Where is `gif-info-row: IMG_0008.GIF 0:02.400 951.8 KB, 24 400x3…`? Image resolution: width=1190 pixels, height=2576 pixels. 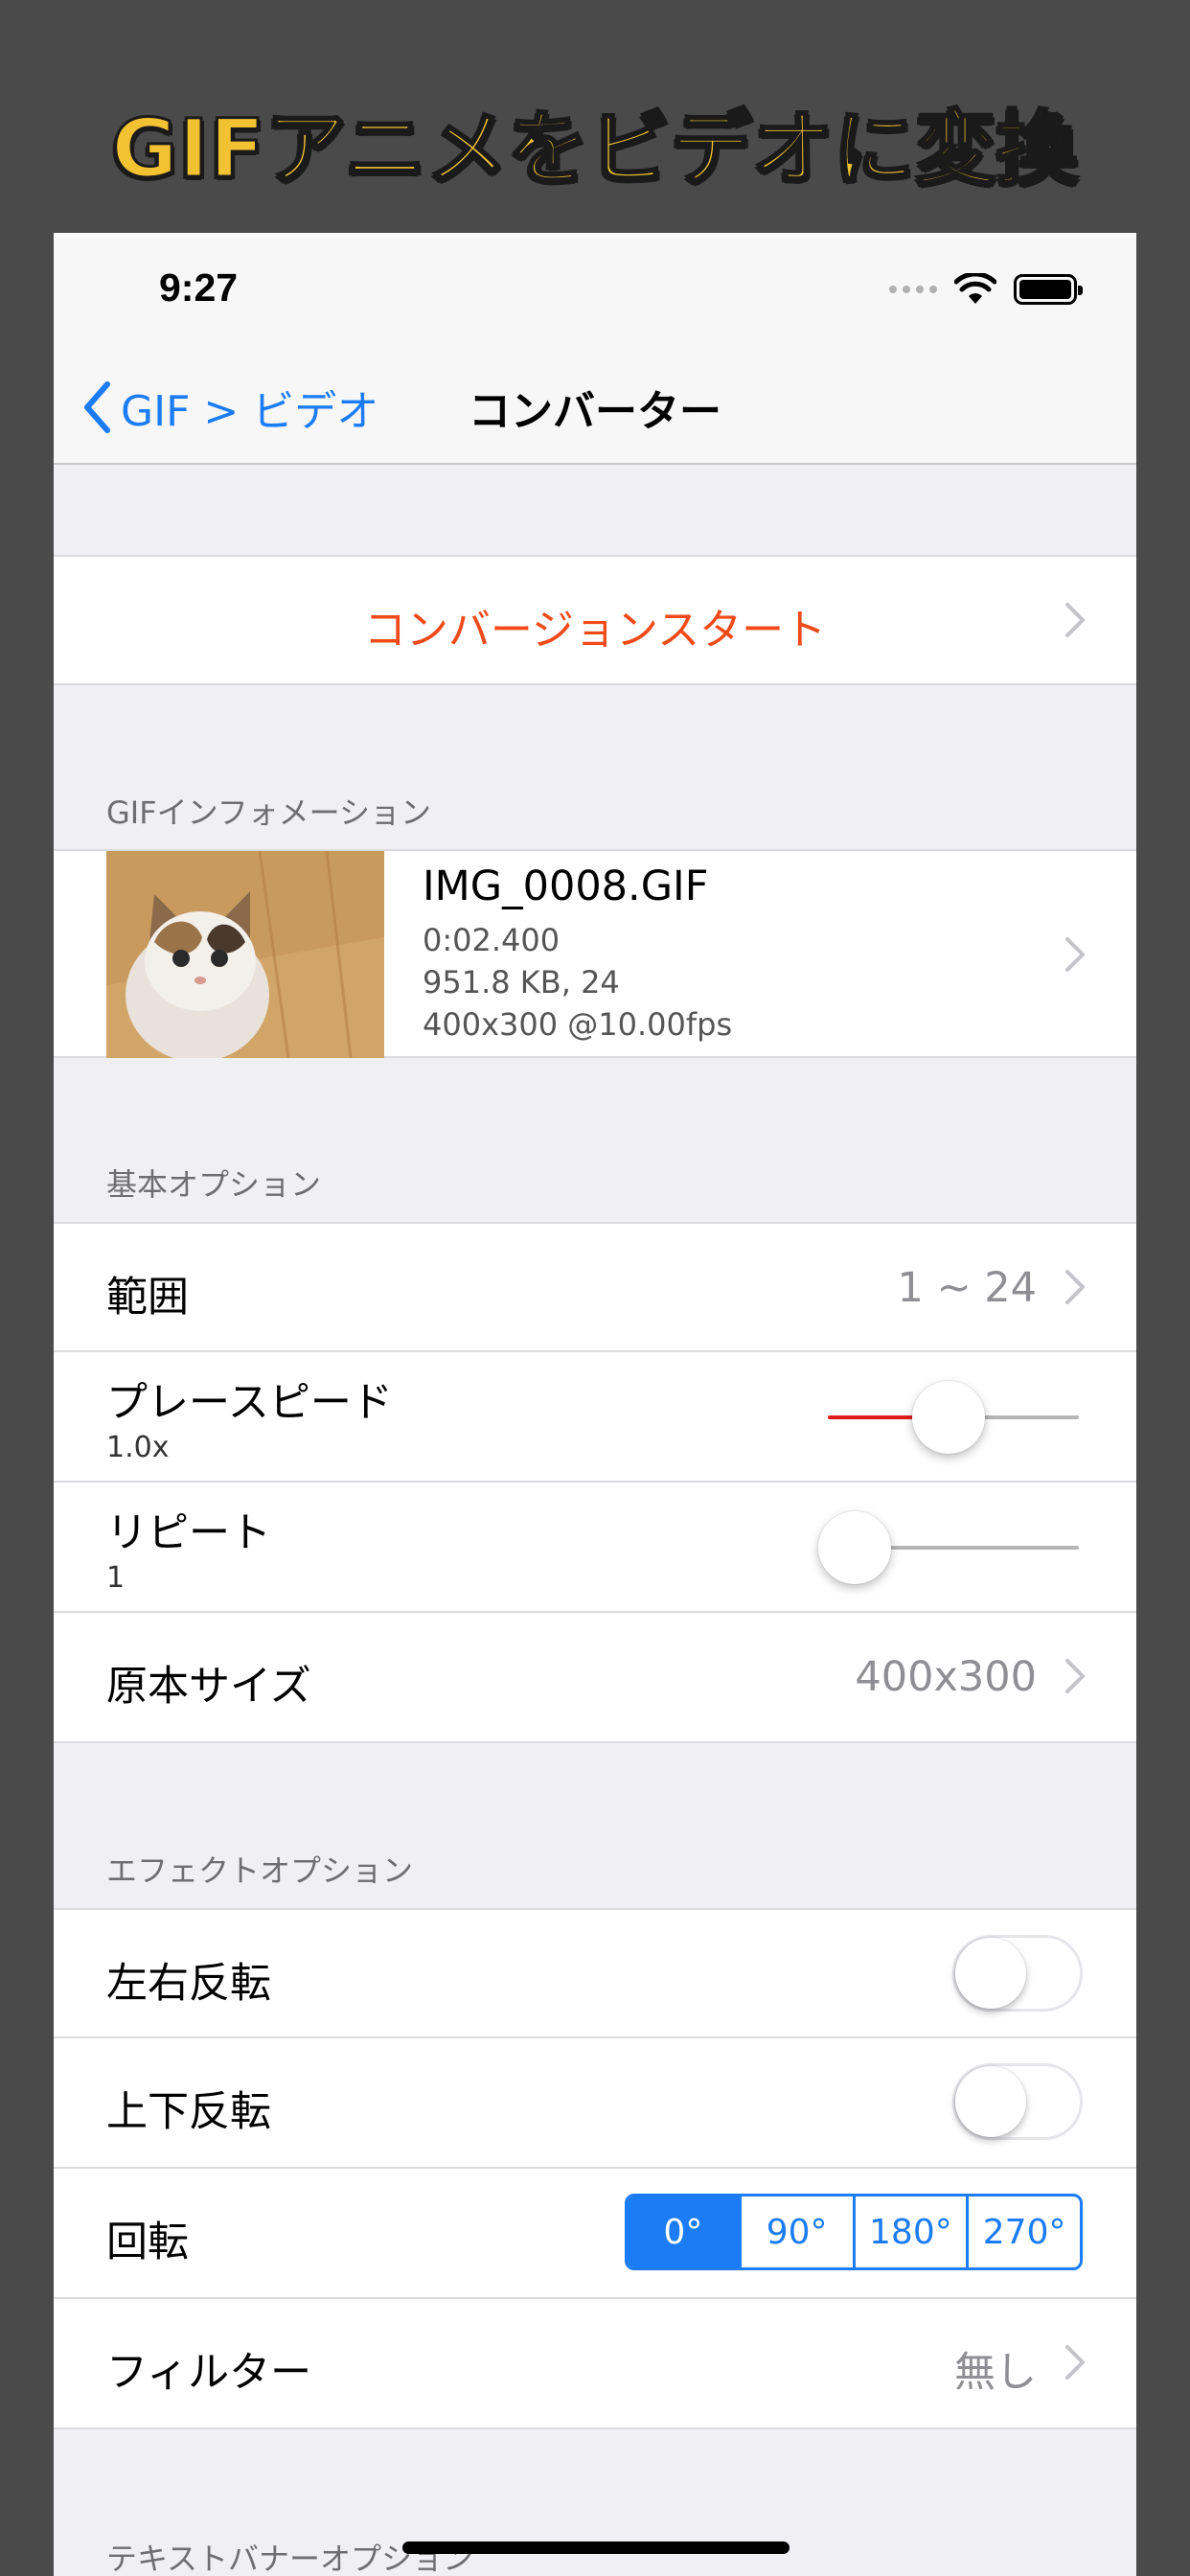
gif-info-row: IMG_0008.GIF 0:02.400 951.8 KB, 24 400x3… is located at coordinates (595, 953).